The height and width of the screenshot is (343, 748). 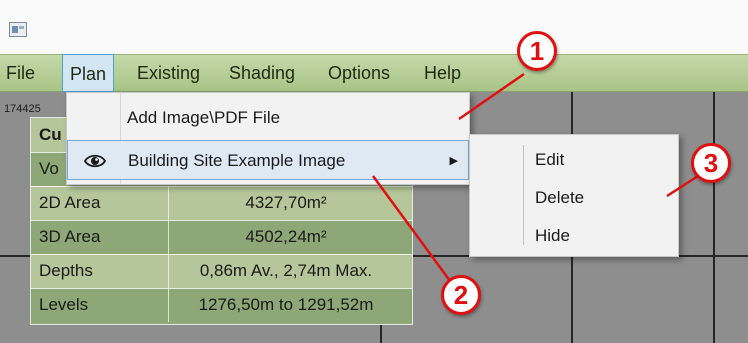 What do you see at coordinates (70, 202) in the screenshot?
I see `info-label: 2D Area` at bounding box center [70, 202].